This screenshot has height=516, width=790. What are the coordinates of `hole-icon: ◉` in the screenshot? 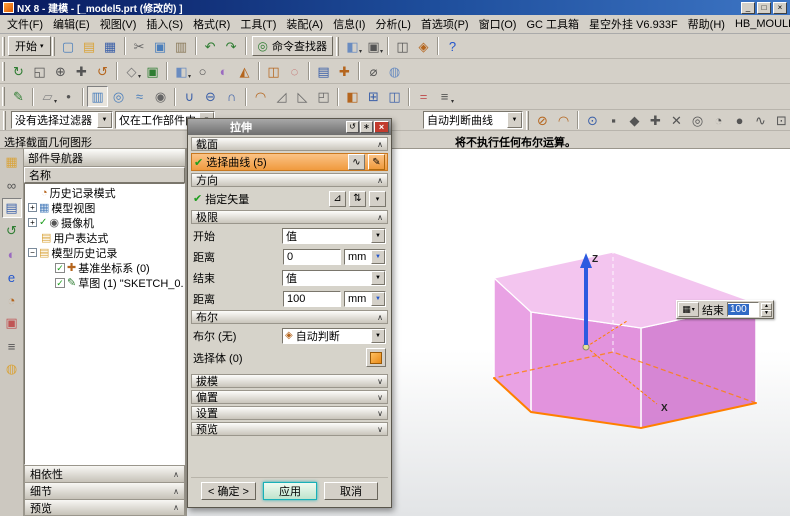 It's located at (160, 96).